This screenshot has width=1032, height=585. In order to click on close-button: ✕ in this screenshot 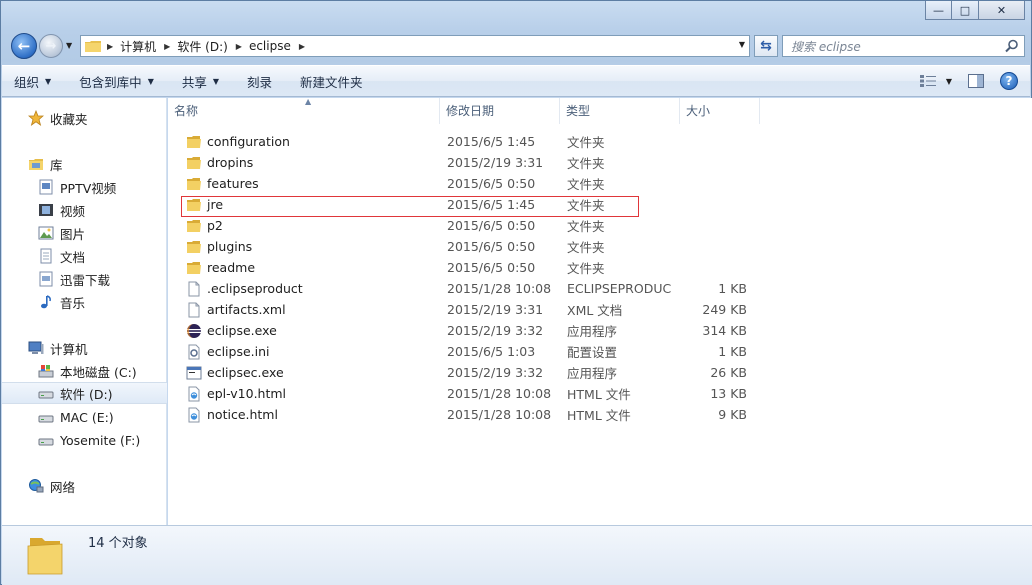, I will do `click(1002, 10)`.